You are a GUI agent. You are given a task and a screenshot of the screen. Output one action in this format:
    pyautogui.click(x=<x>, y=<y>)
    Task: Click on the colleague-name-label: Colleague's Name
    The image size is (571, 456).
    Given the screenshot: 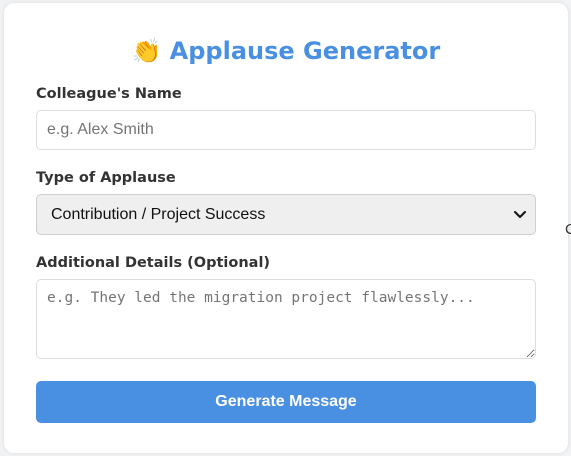 What is the action you would take?
    pyautogui.click(x=109, y=94)
    